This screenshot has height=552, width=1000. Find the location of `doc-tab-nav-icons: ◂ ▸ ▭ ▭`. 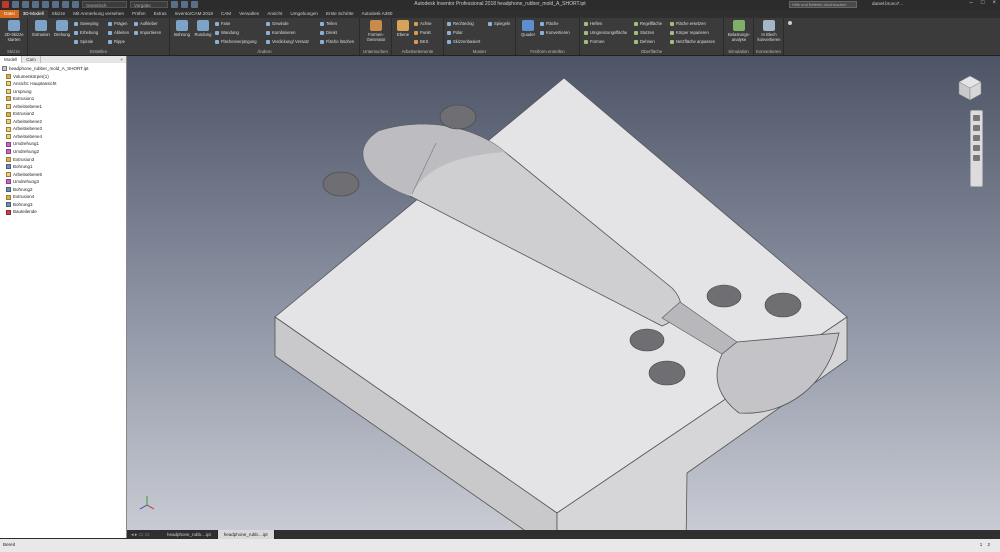

doc-tab-nav-icons: ◂ ▸ ▭ ▭ is located at coordinates (144, 535).